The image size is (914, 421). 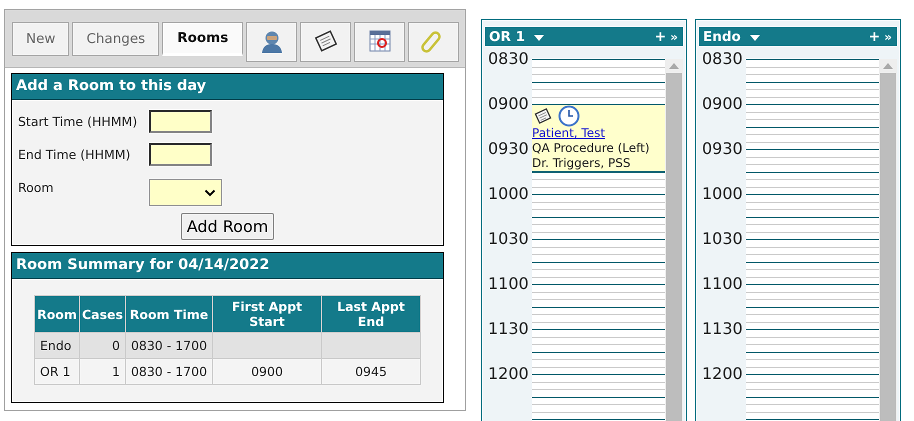 I want to click on column-header: Last Appt End, so click(x=371, y=314).